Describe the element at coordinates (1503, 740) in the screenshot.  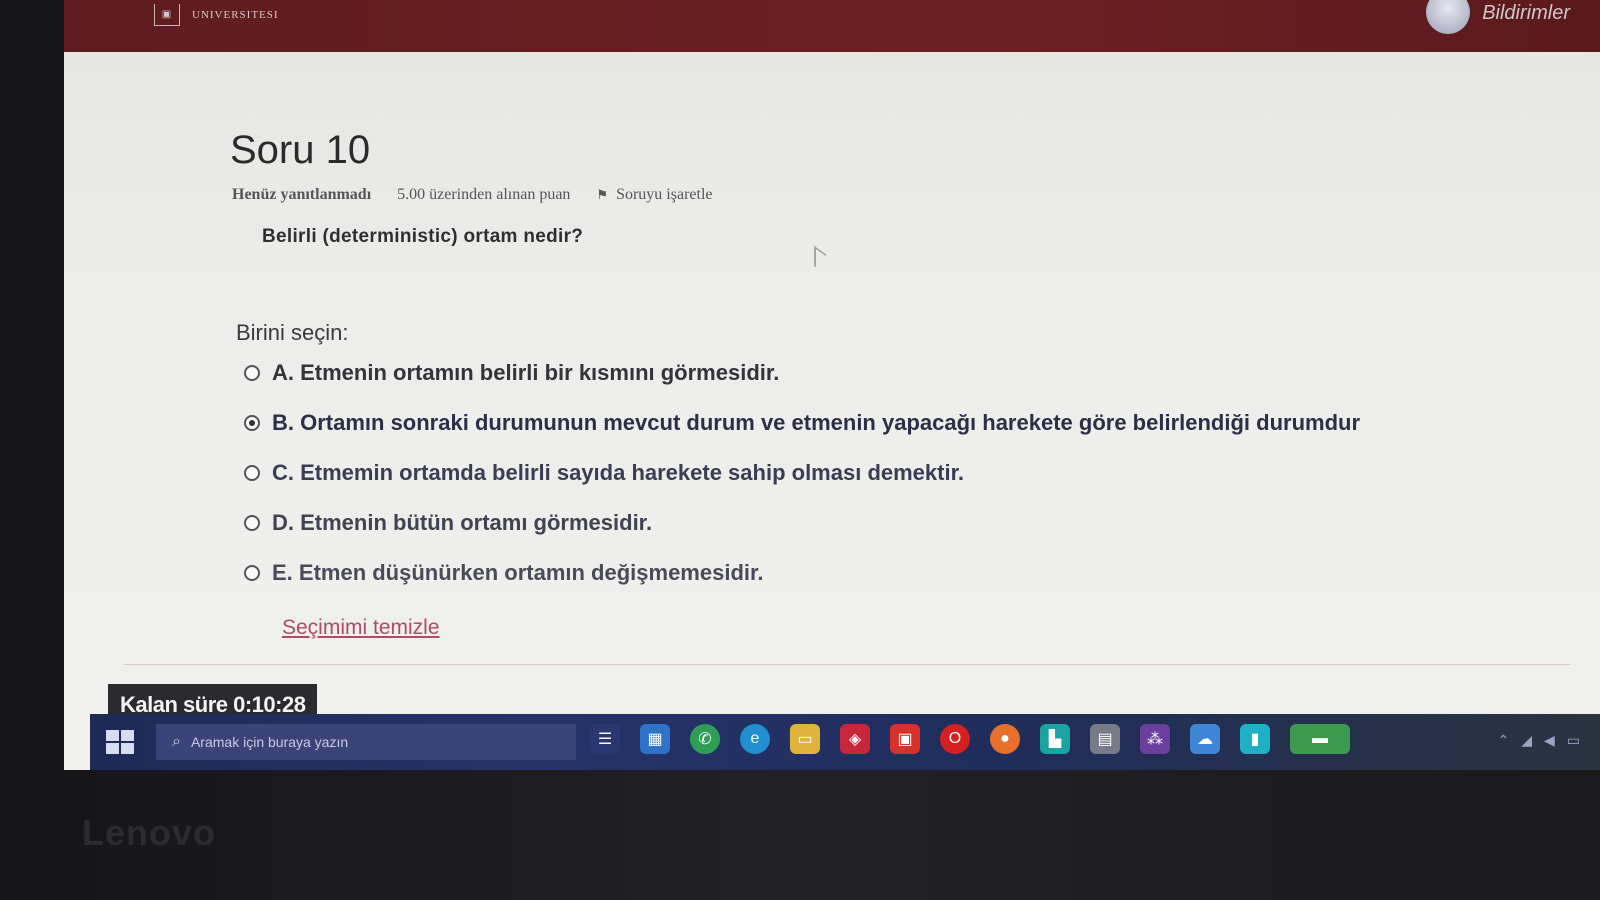
I see `tray-chevron-icon: ⌃` at that location.